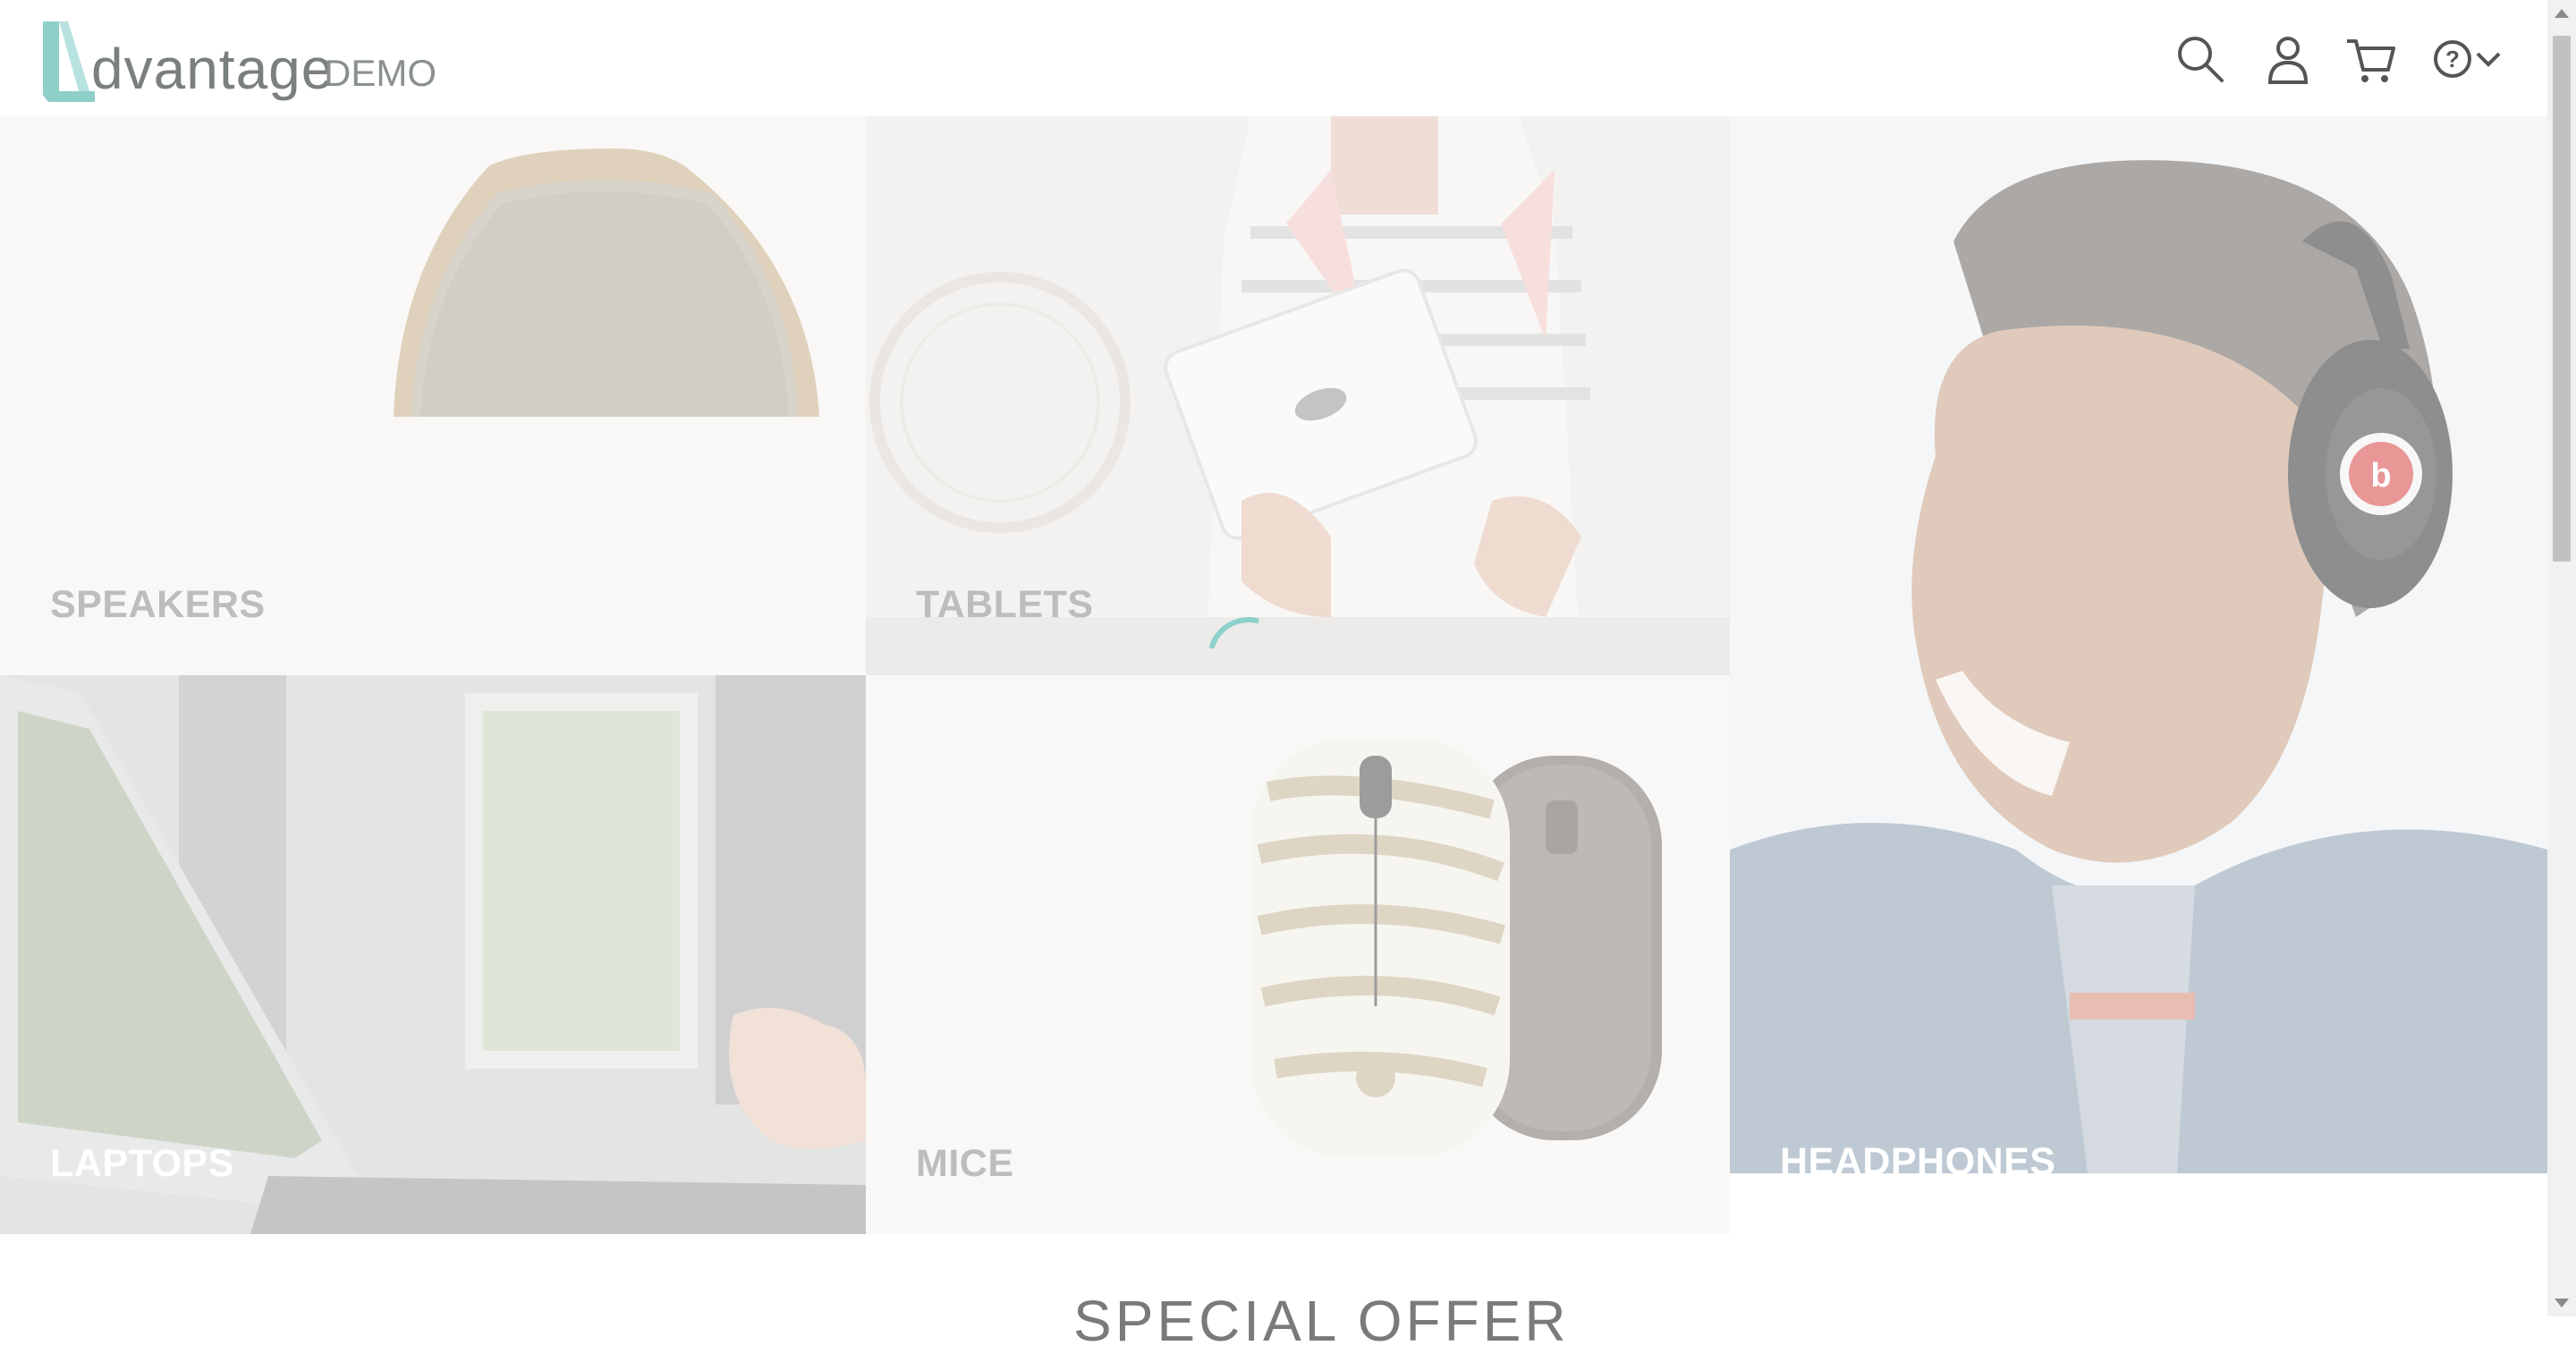 This screenshot has width=2576, height=1354. Describe the element at coordinates (1456, 948) in the screenshot. I see `mice-image` at that location.